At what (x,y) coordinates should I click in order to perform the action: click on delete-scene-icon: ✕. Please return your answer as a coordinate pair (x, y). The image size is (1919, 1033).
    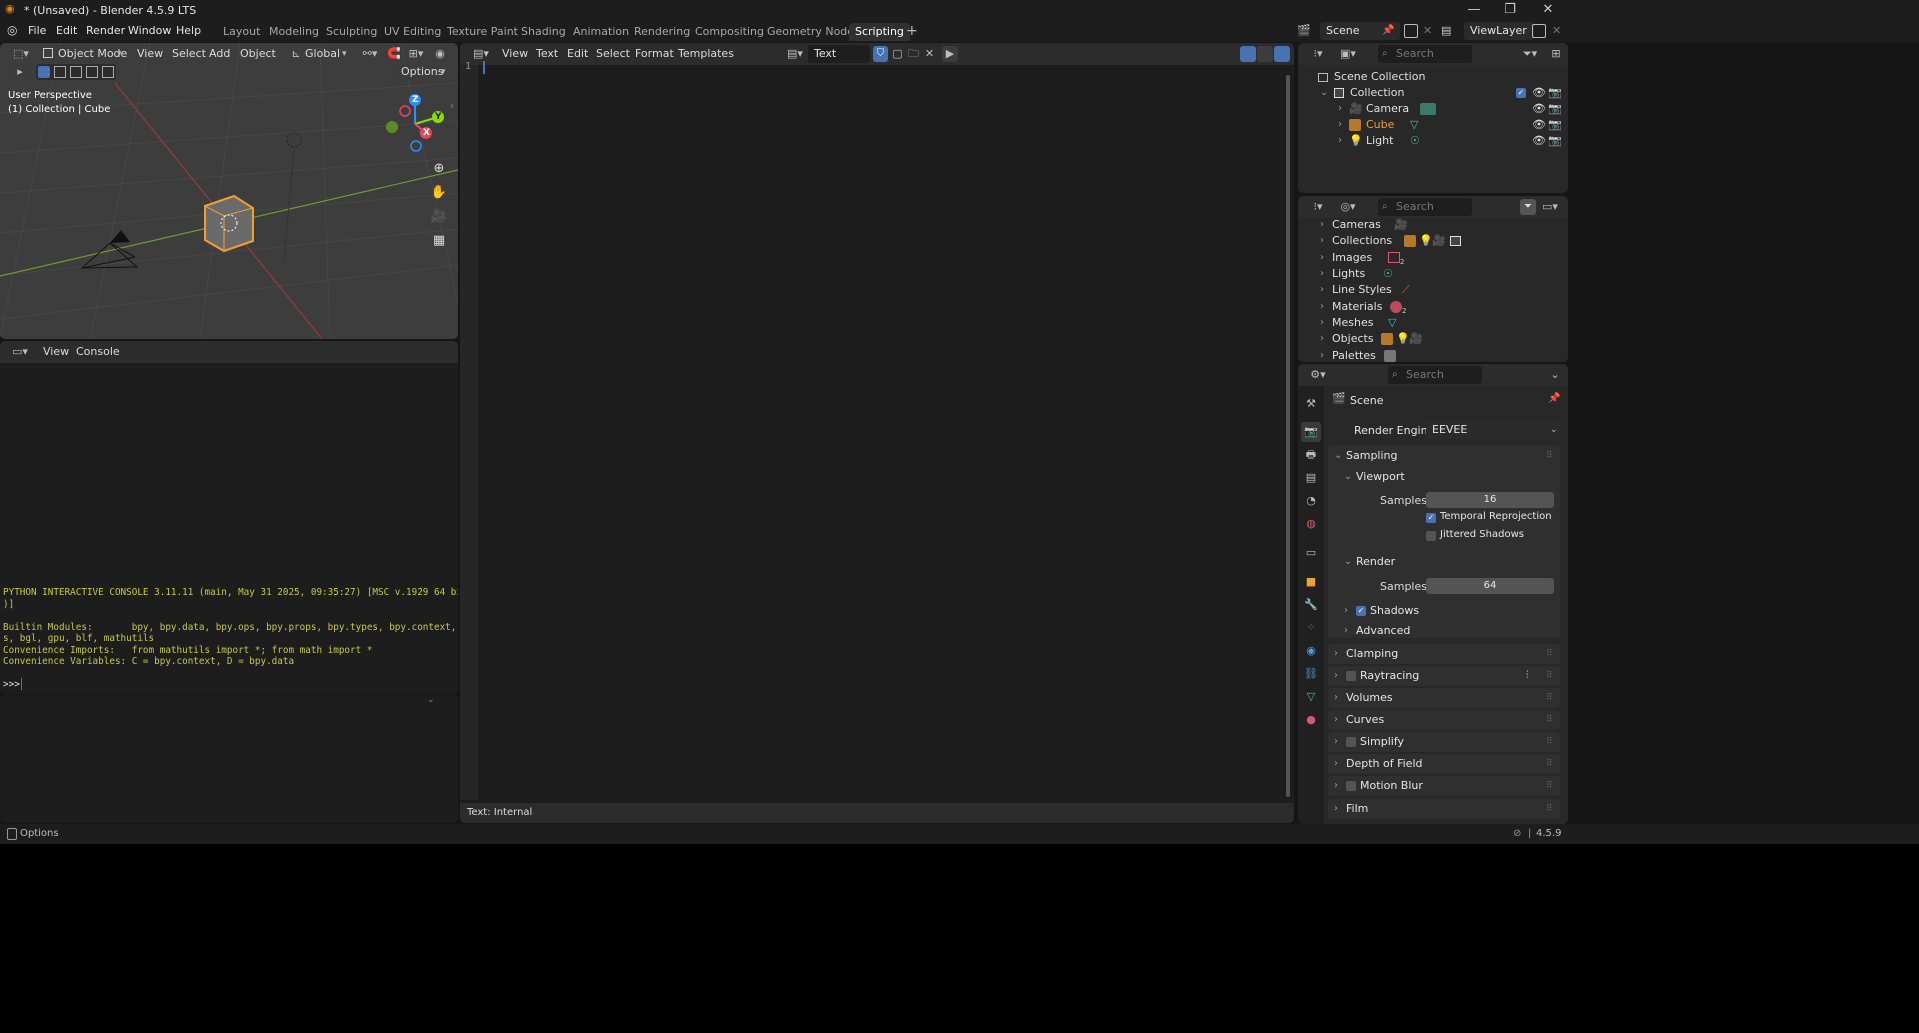
    Looking at the image, I should click on (1427, 31).